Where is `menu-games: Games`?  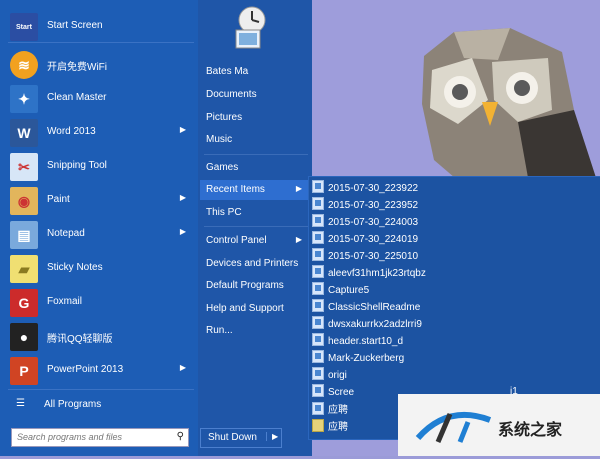 menu-games: Games is located at coordinates (256, 170).